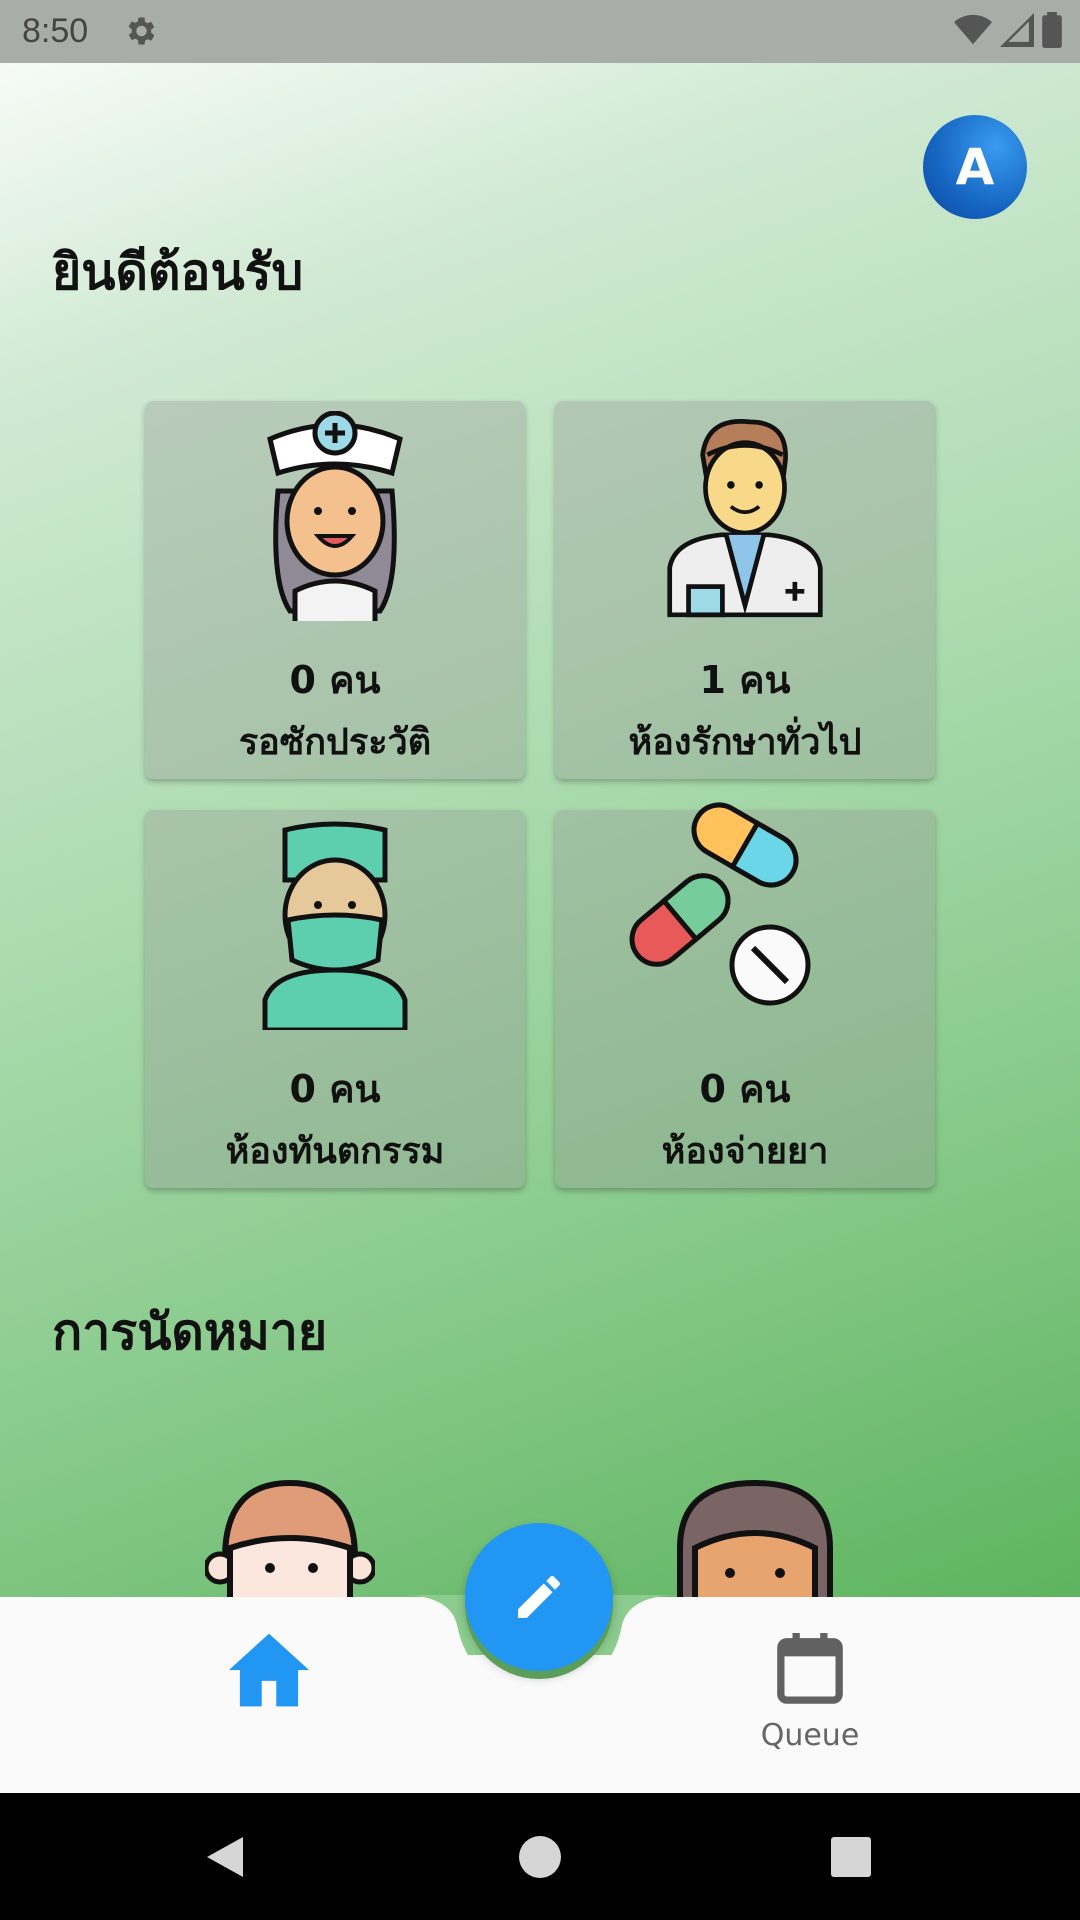 This screenshot has width=1080, height=1920. I want to click on home-icon, so click(269, 1670).